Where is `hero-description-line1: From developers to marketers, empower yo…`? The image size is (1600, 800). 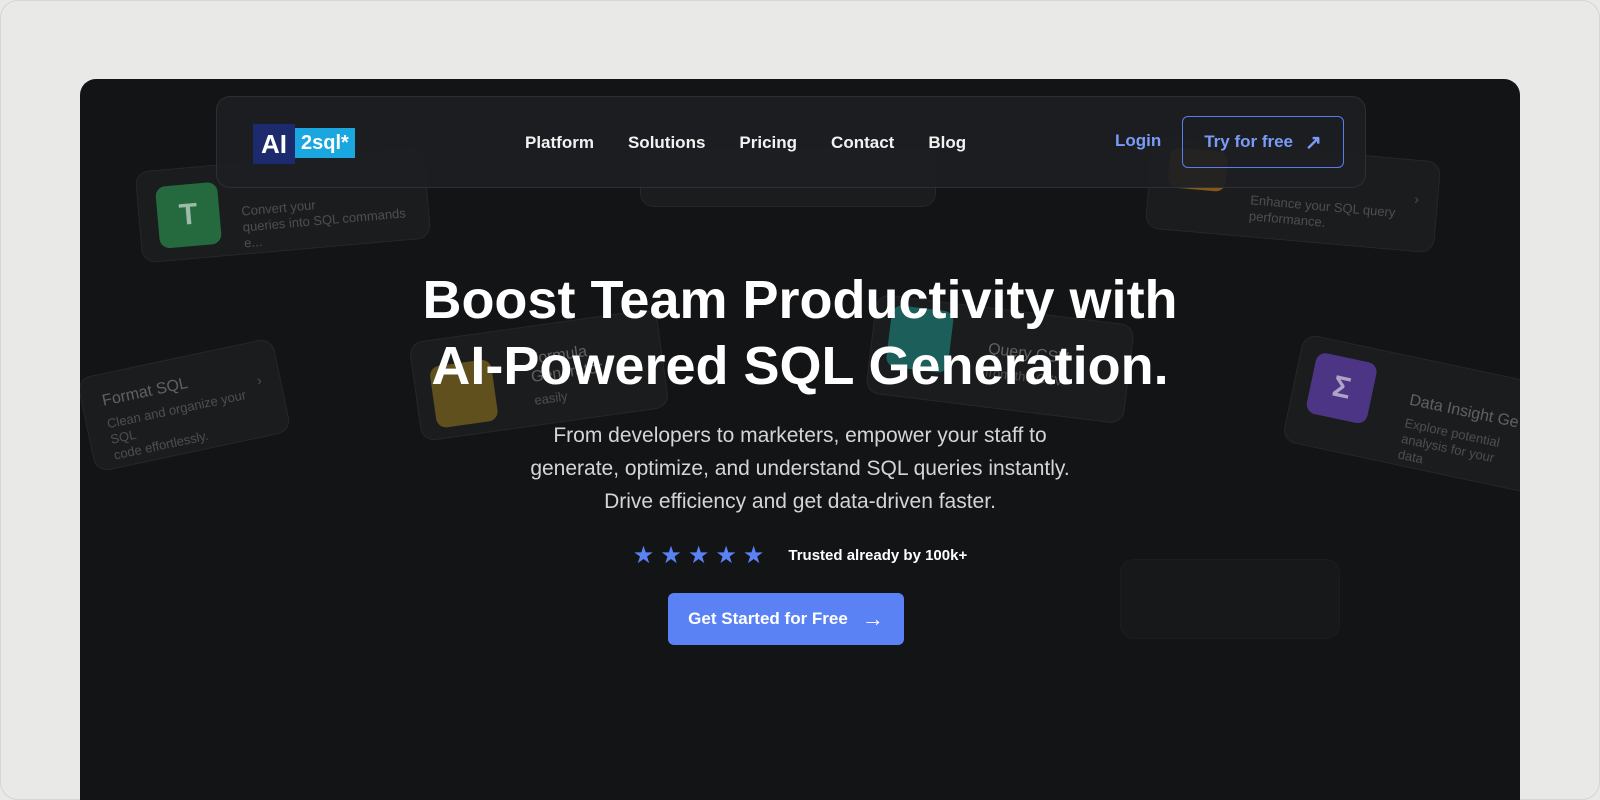 hero-description-line1: From developers to marketers, empower yo… is located at coordinates (800, 435).